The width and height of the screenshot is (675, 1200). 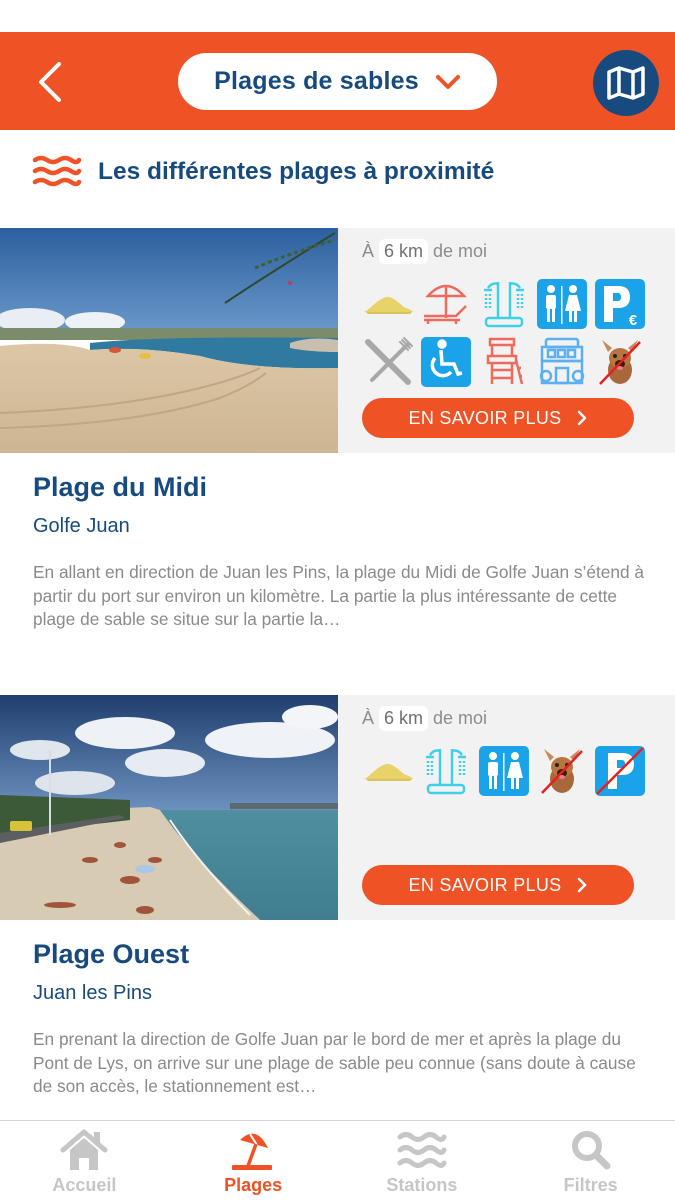 I want to click on chevron-down-icon, so click(x=447, y=81).